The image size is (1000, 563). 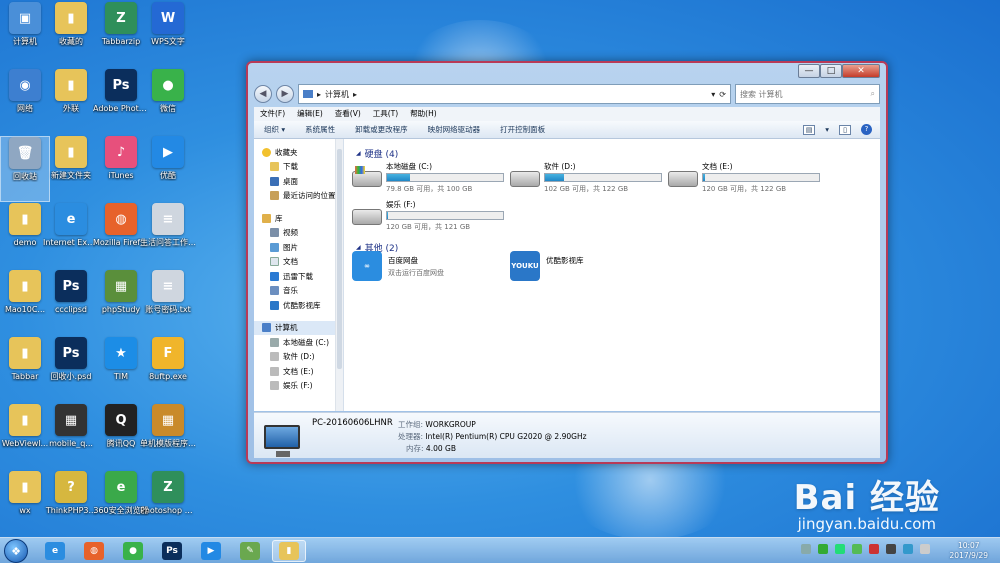 I want to click on group-header-drives: ◢ 硬盘 (4), so click(x=377, y=153).